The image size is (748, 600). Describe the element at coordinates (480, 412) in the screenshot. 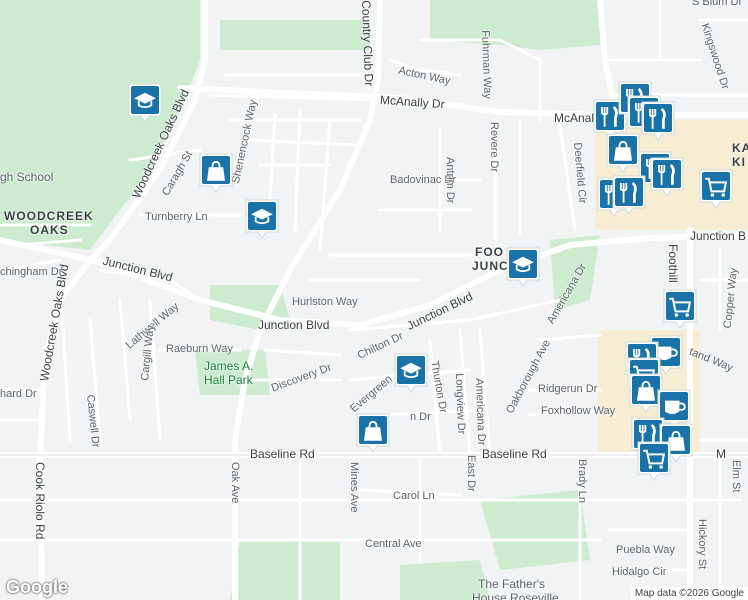

I see `street-label-americana: Americana Dr` at that location.